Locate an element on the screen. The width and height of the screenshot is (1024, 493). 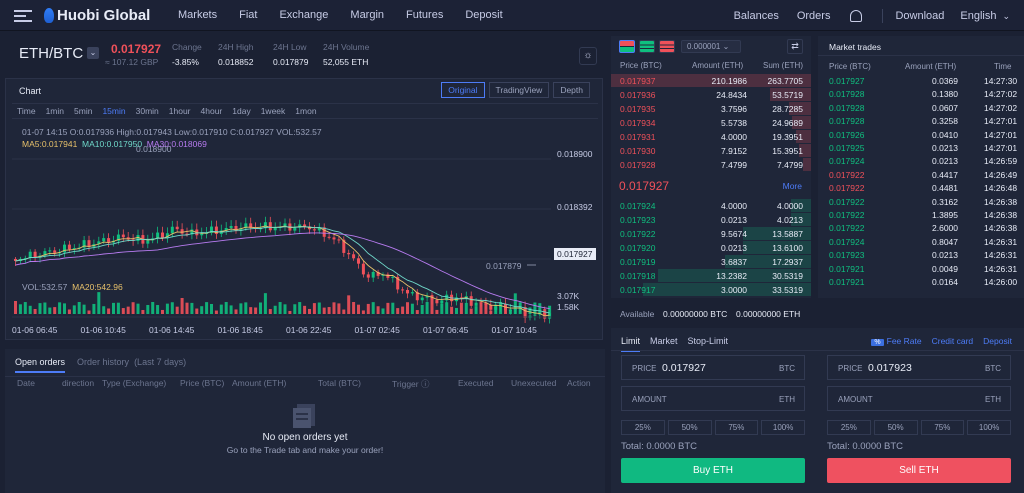
tab-open-orders: Open orders is located at coordinates (40, 365).